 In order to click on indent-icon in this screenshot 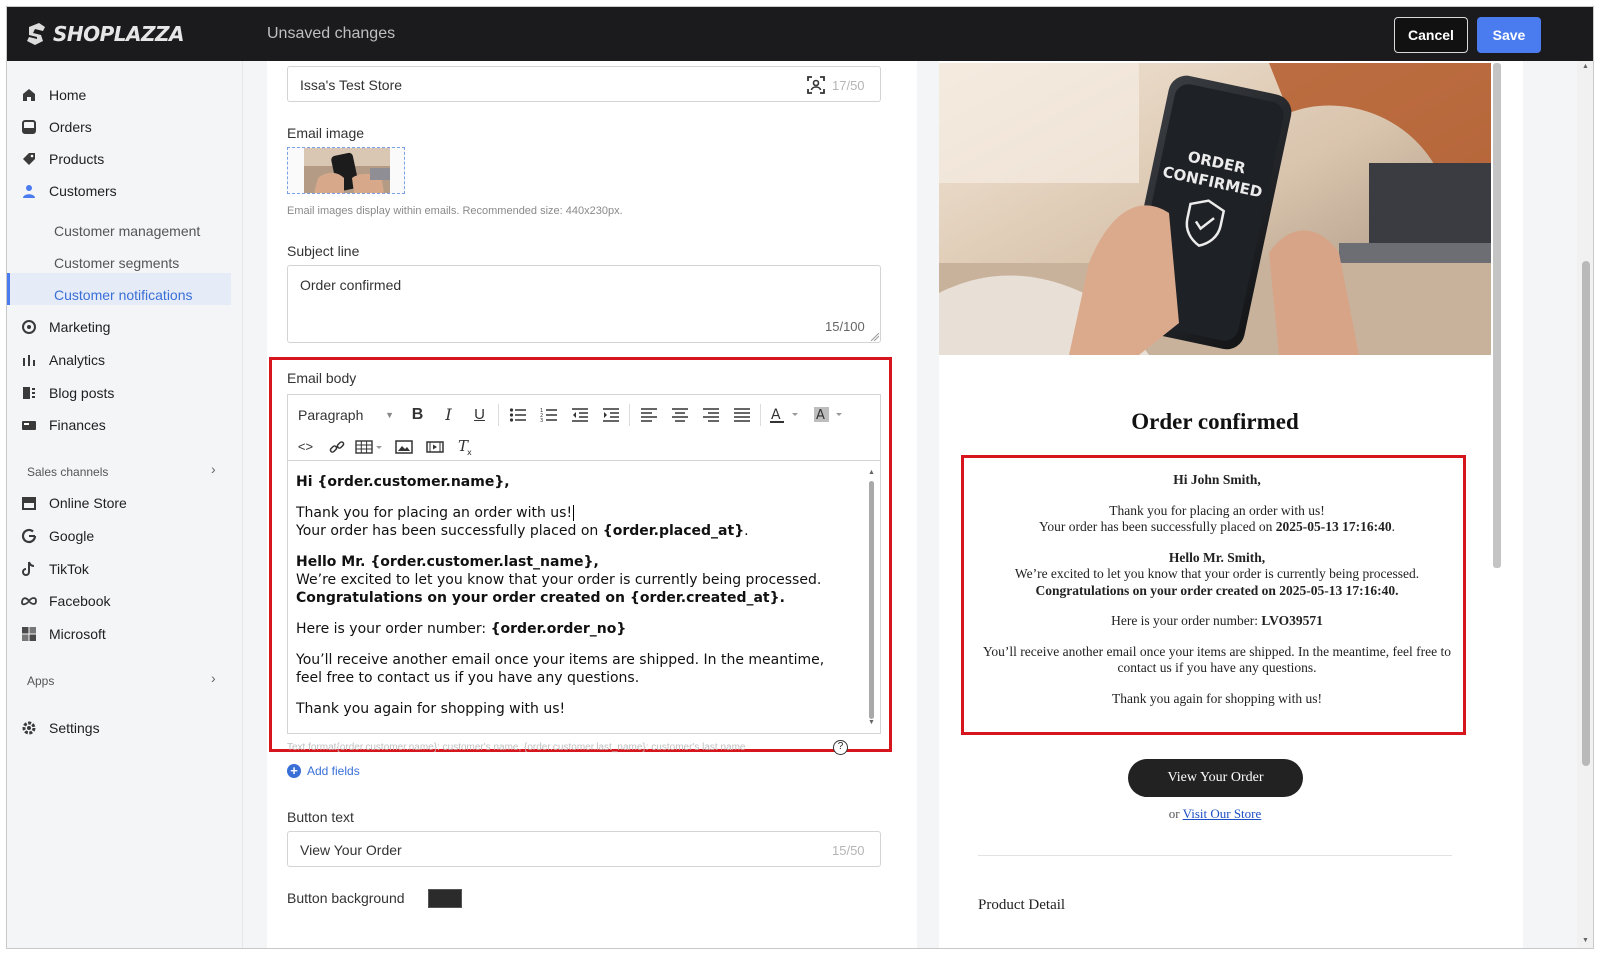, I will do `click(610, 415)`.